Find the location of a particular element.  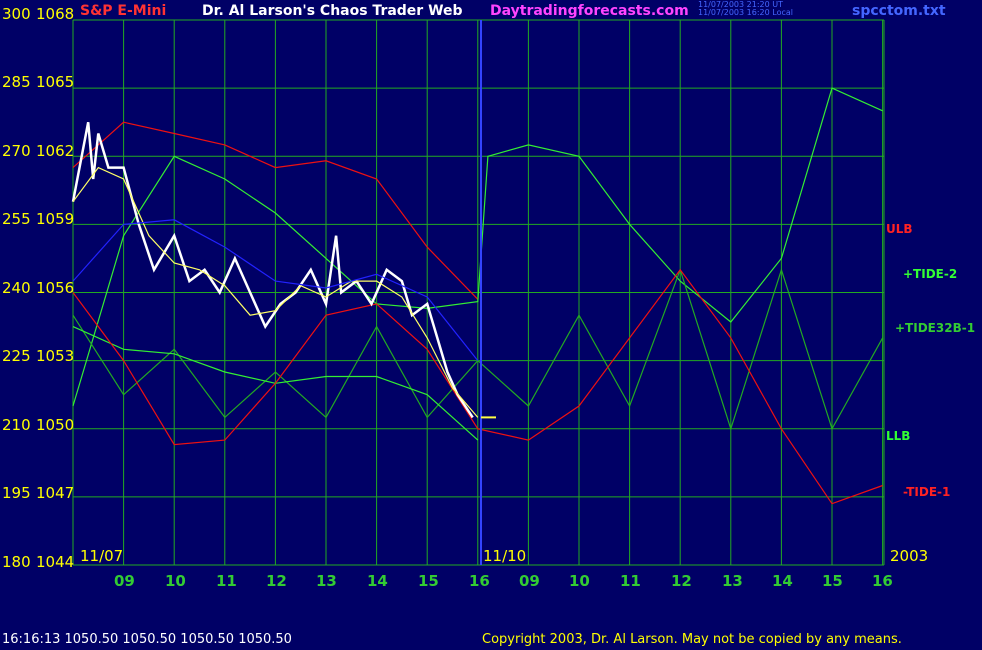

price-axis-tick: 1065 is located at coordinates (55, 82).